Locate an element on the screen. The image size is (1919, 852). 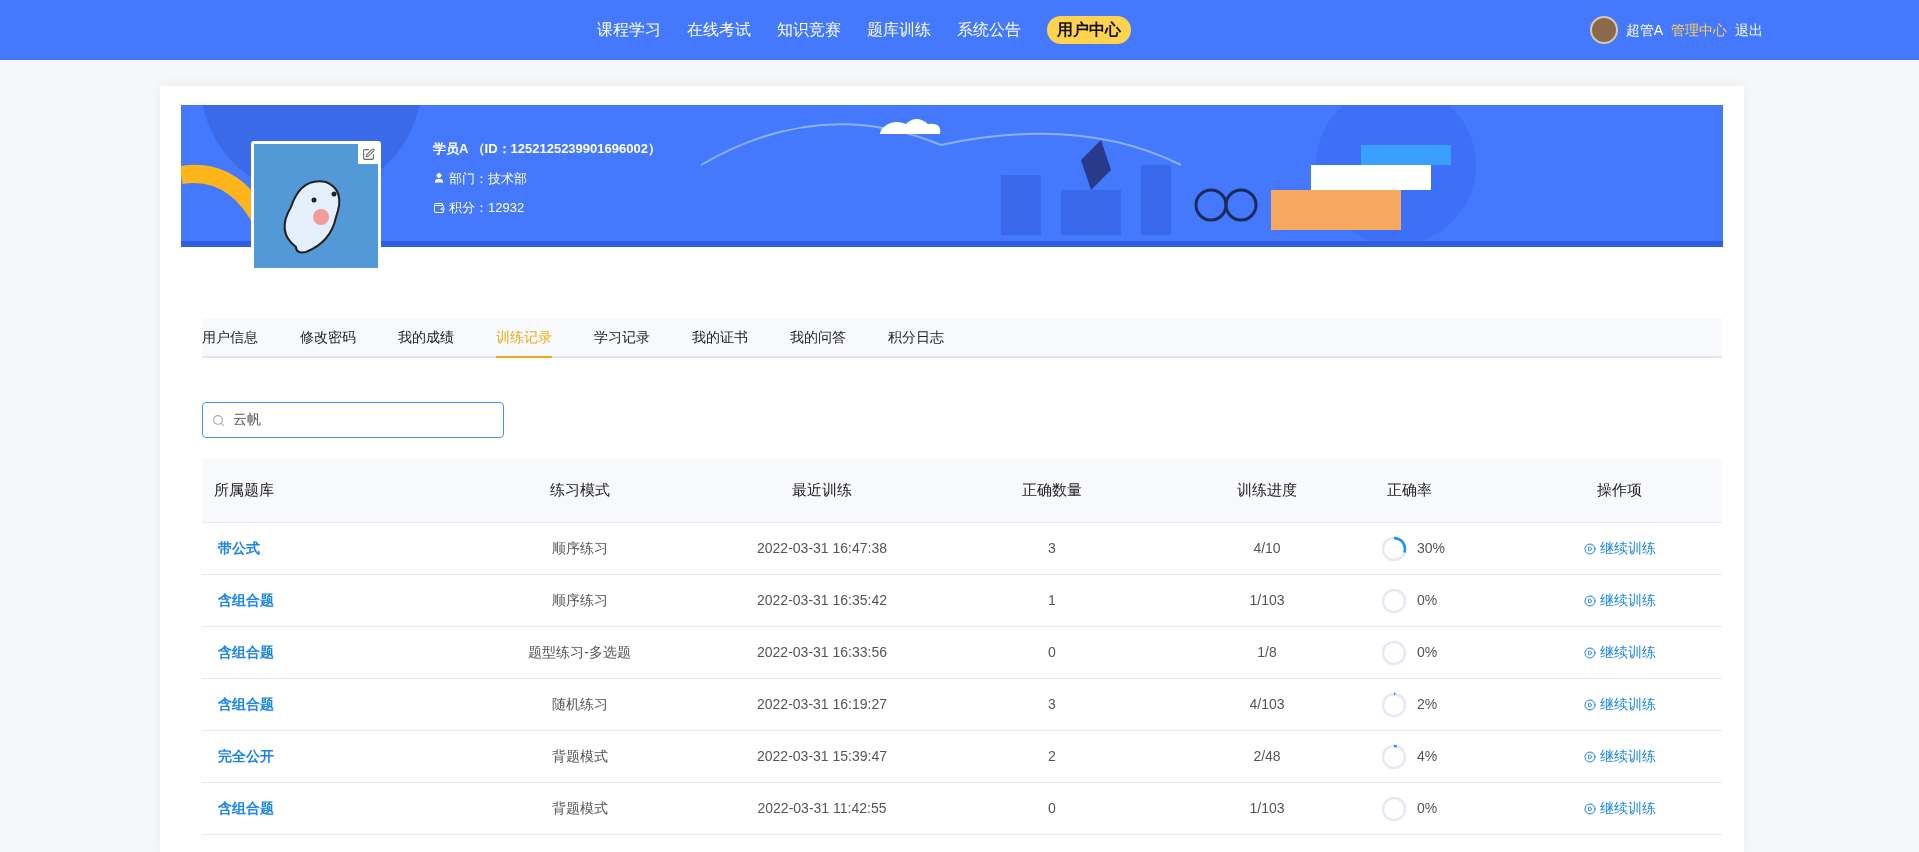
bank-link: 带公式 is located at coordinates (327, 548).